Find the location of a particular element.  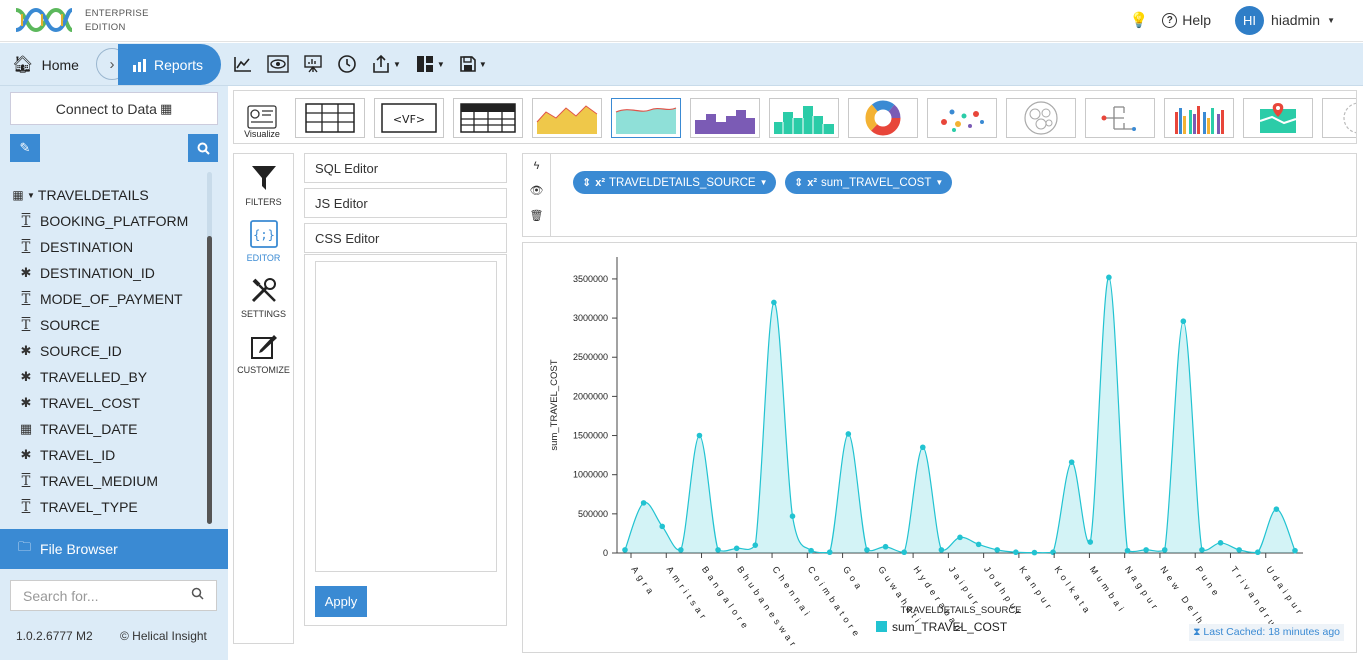

export-button: ▼ is located at coordinates (386, 64).